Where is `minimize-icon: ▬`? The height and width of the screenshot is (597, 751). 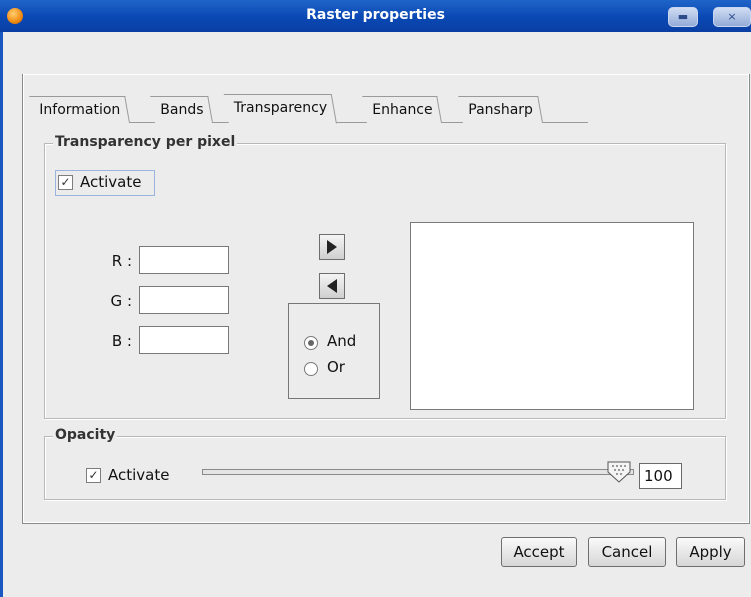 minimize-icon: ▬ is located at coordinates (683, 16).